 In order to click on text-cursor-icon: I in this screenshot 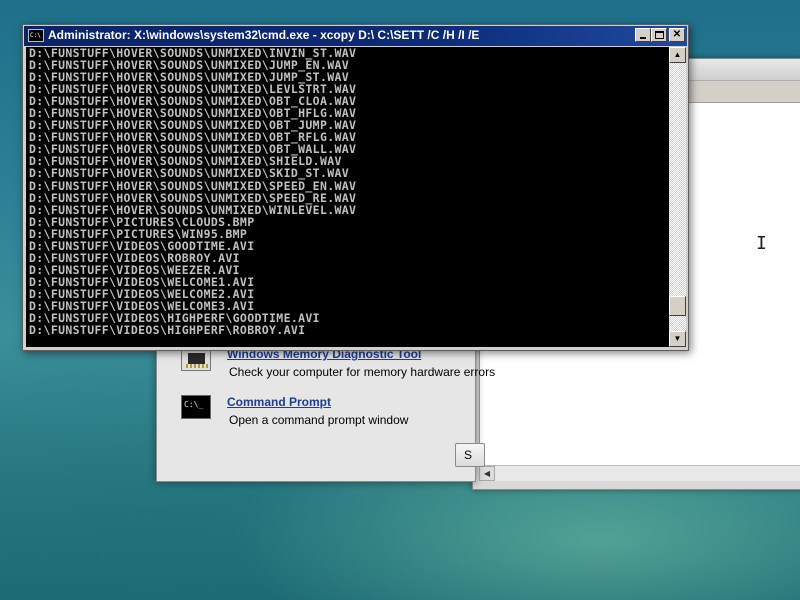, I will do `click(761, 243)`.